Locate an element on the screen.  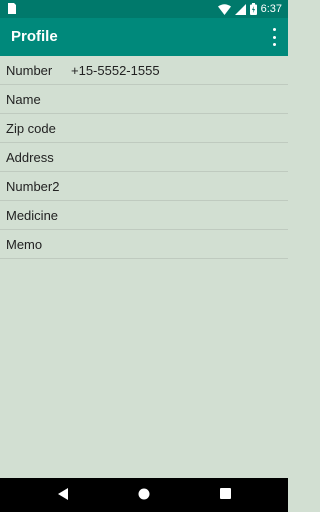
profile-field-address: Address is located at coordinates (144, 157).